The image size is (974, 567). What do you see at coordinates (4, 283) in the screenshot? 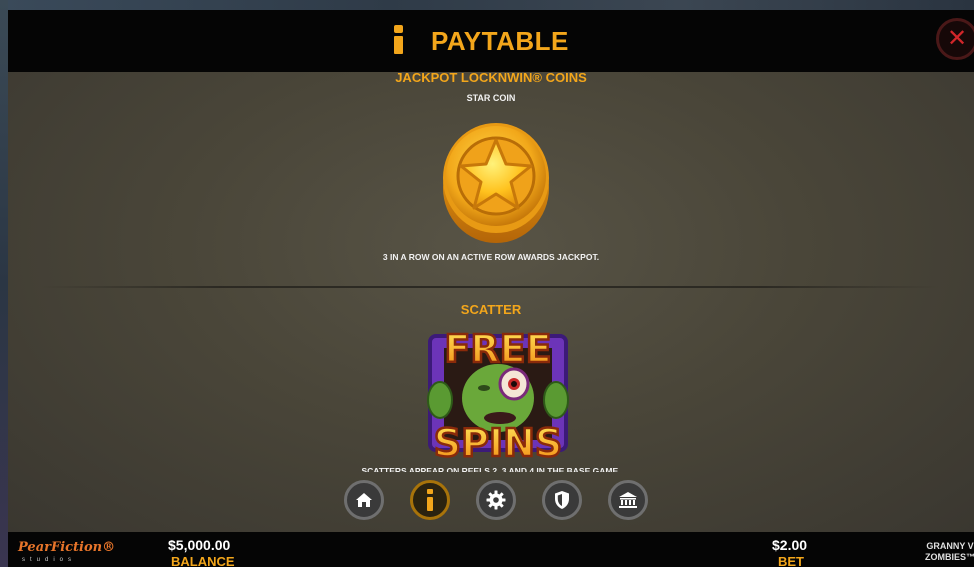
I see `background-edge` at bounding box center [4, 283].